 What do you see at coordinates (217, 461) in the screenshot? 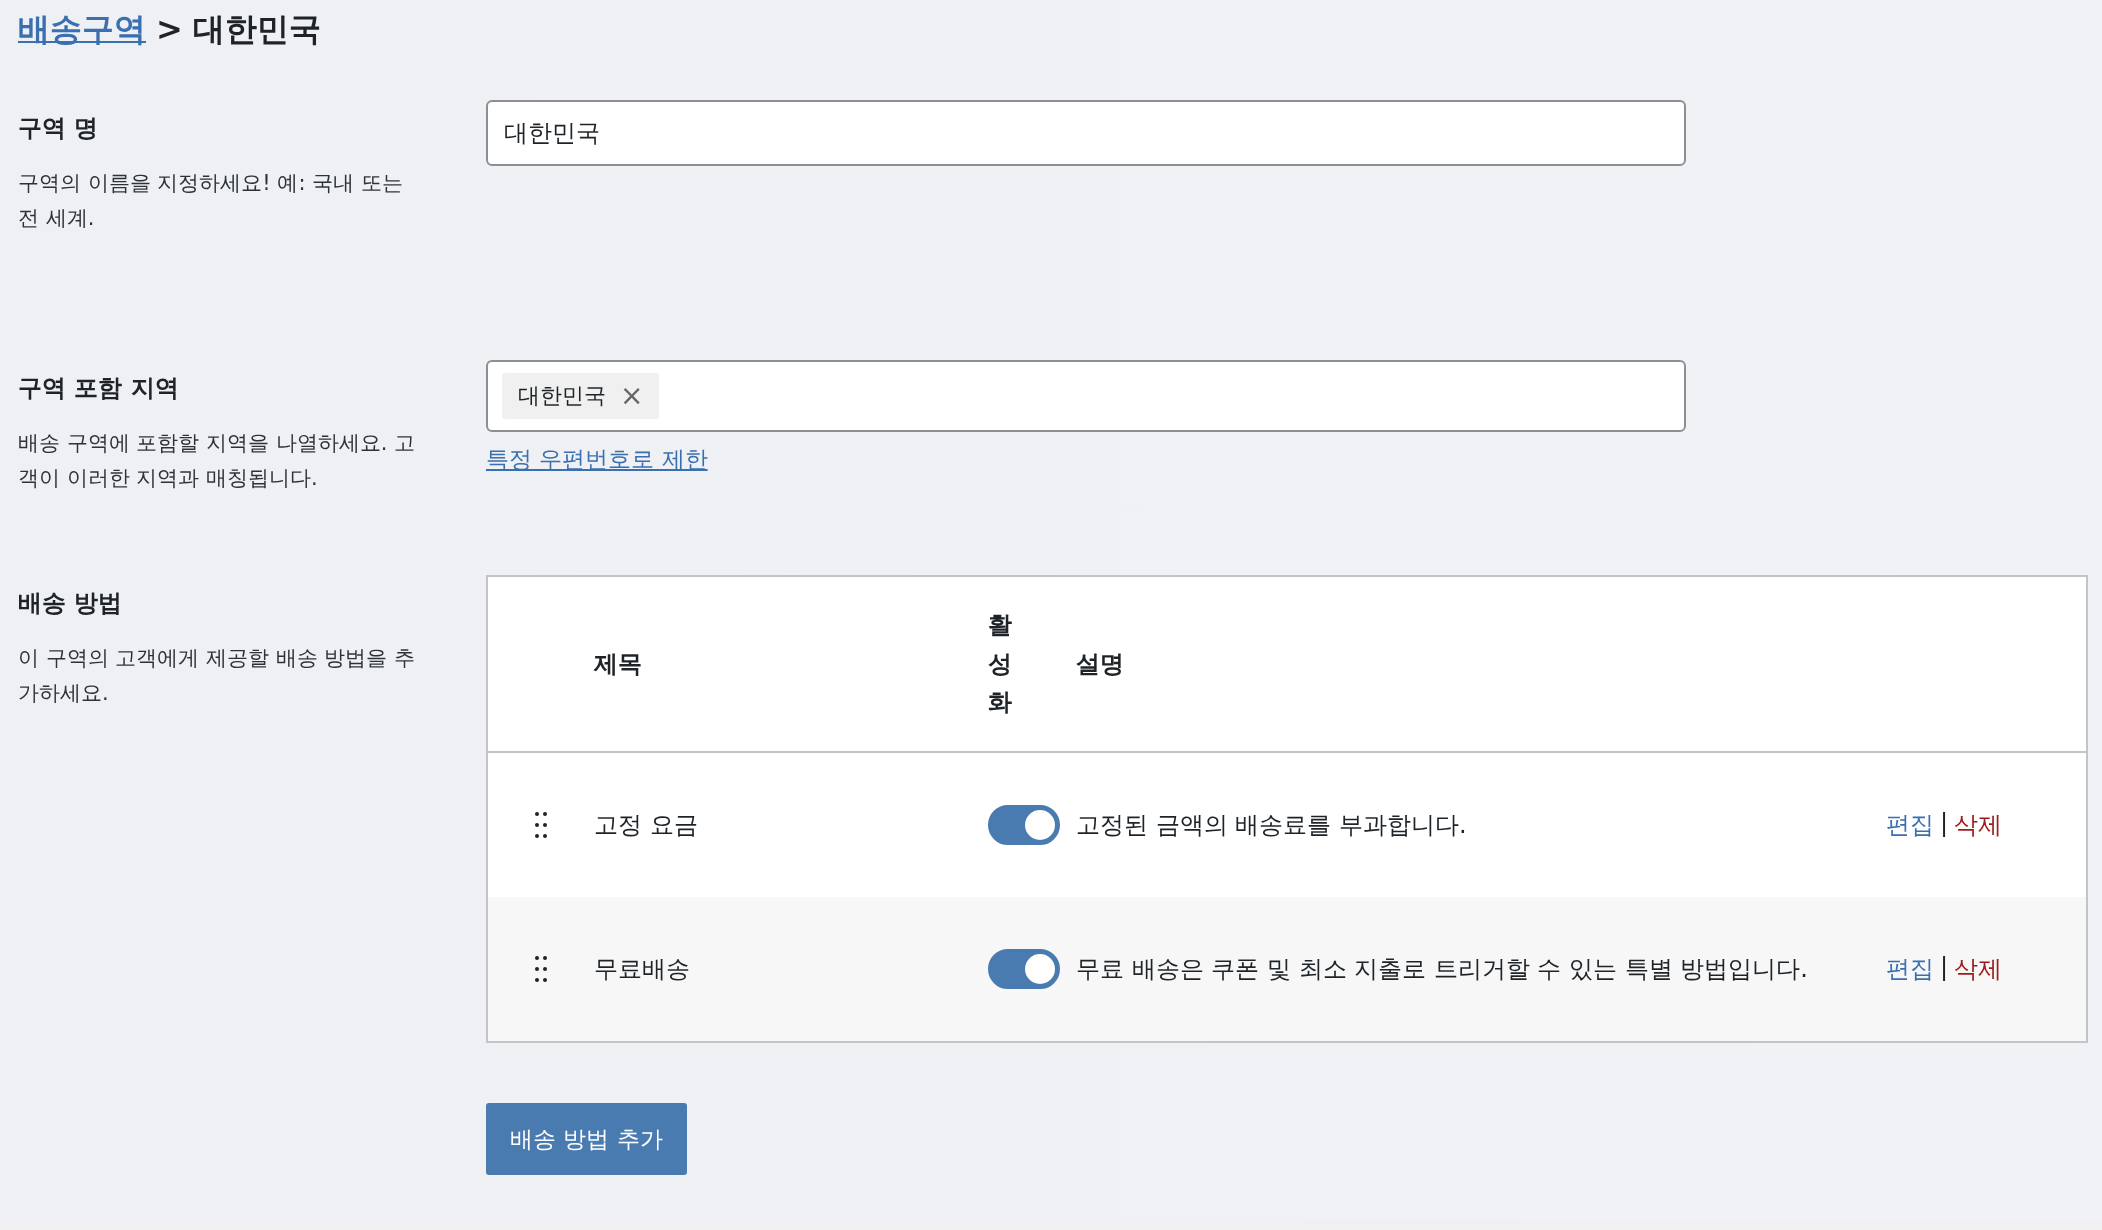
I see `field-description: 배송 구역에 포함할 지역을 나열하세요. 고객이 이러한 지역과 매칭됩니다.` at bounding box center [217, 461].